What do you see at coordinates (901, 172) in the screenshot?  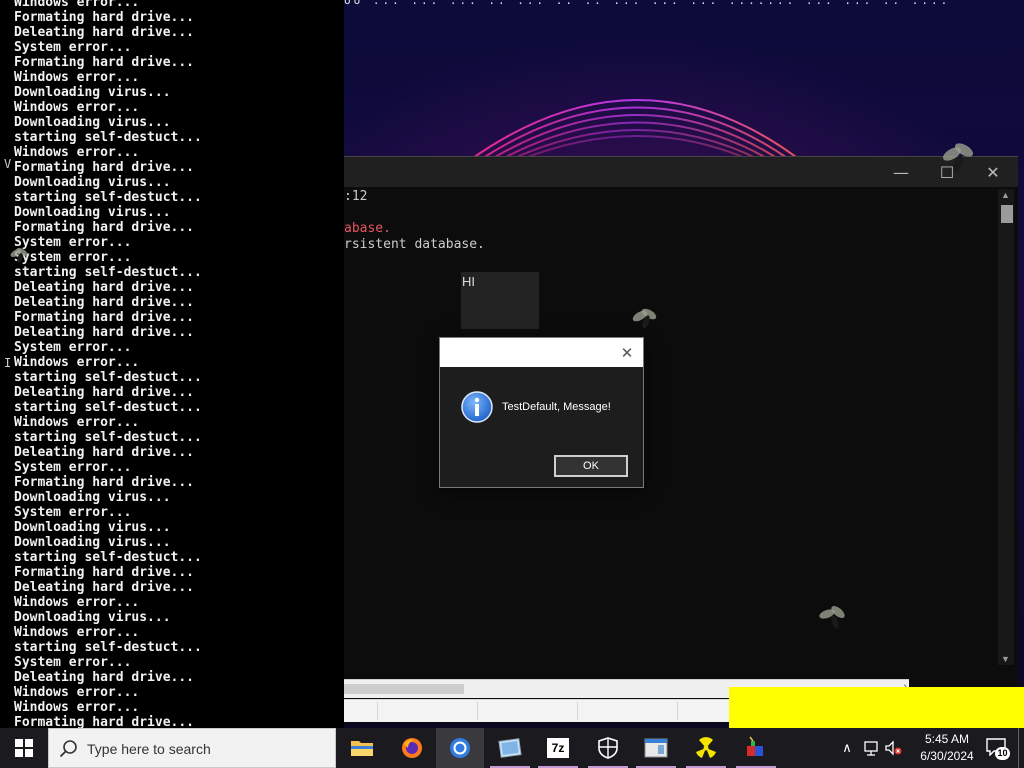 I see `minimize-button: —` at bounding box center [901, 172].